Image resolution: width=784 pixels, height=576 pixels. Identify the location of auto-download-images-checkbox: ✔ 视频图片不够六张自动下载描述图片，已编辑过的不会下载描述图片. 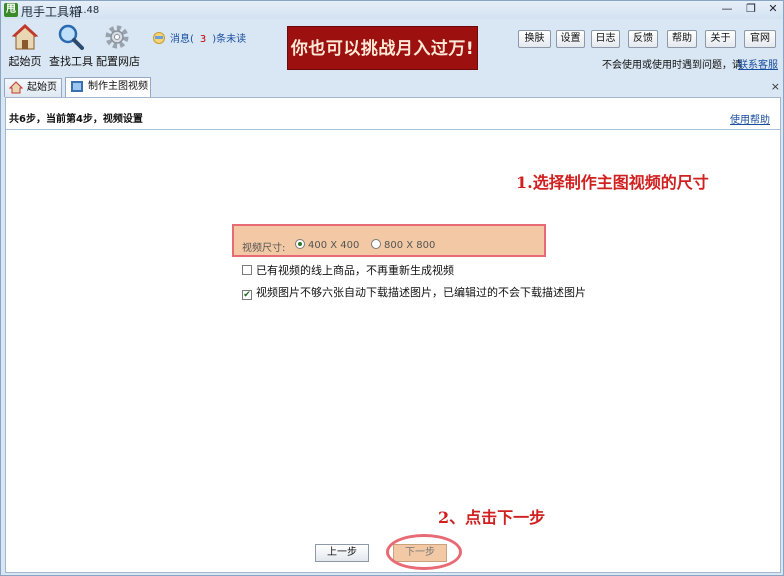
(414, 292).